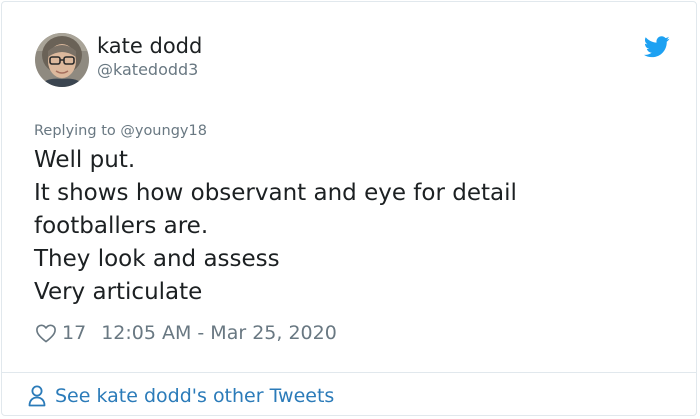  I want to click on twitter-bird-icon, so click(657, 47).